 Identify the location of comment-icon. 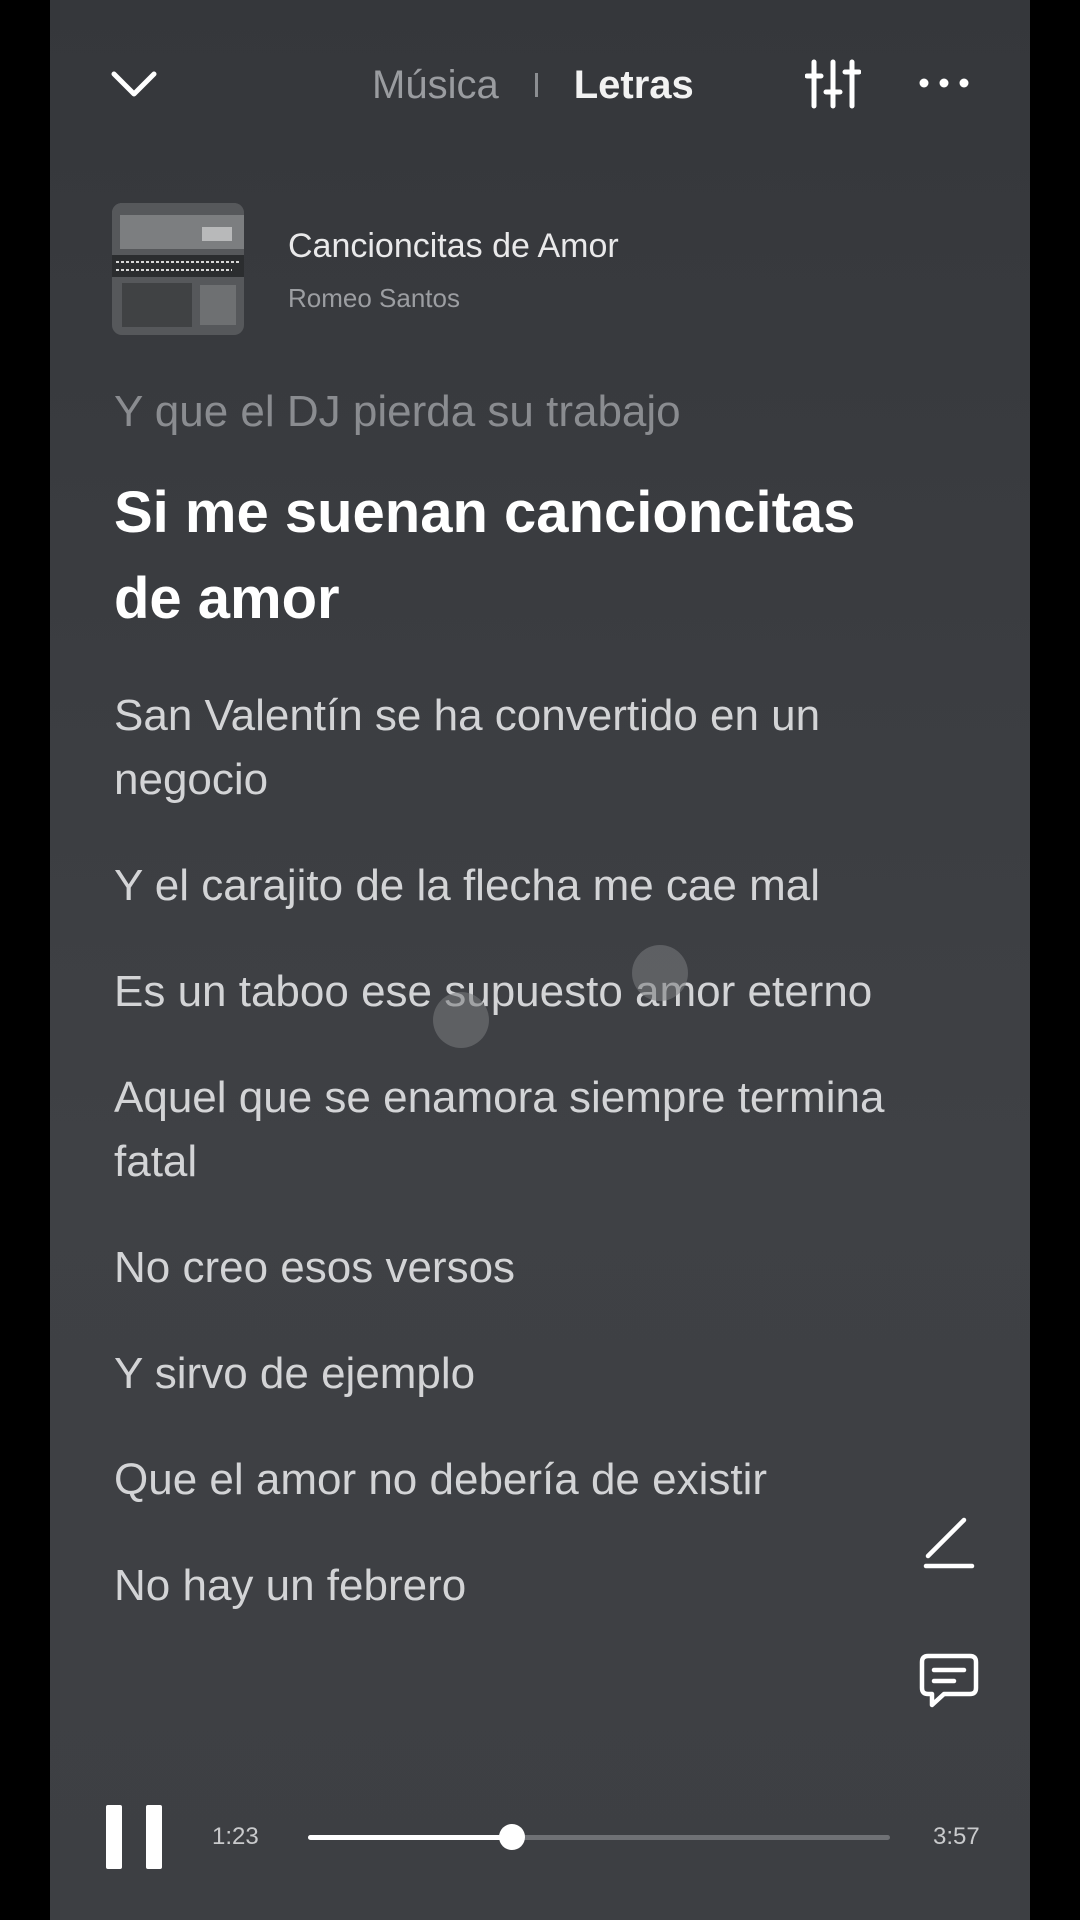
(949, 1680).